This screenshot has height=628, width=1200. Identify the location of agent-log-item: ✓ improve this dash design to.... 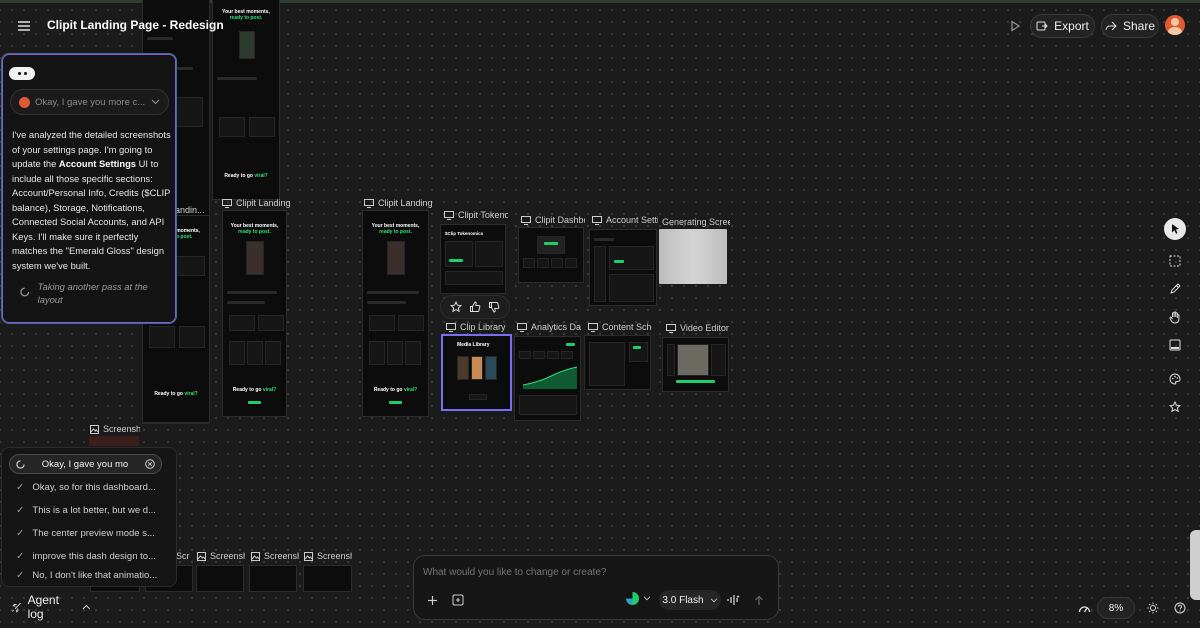
(89, 556).